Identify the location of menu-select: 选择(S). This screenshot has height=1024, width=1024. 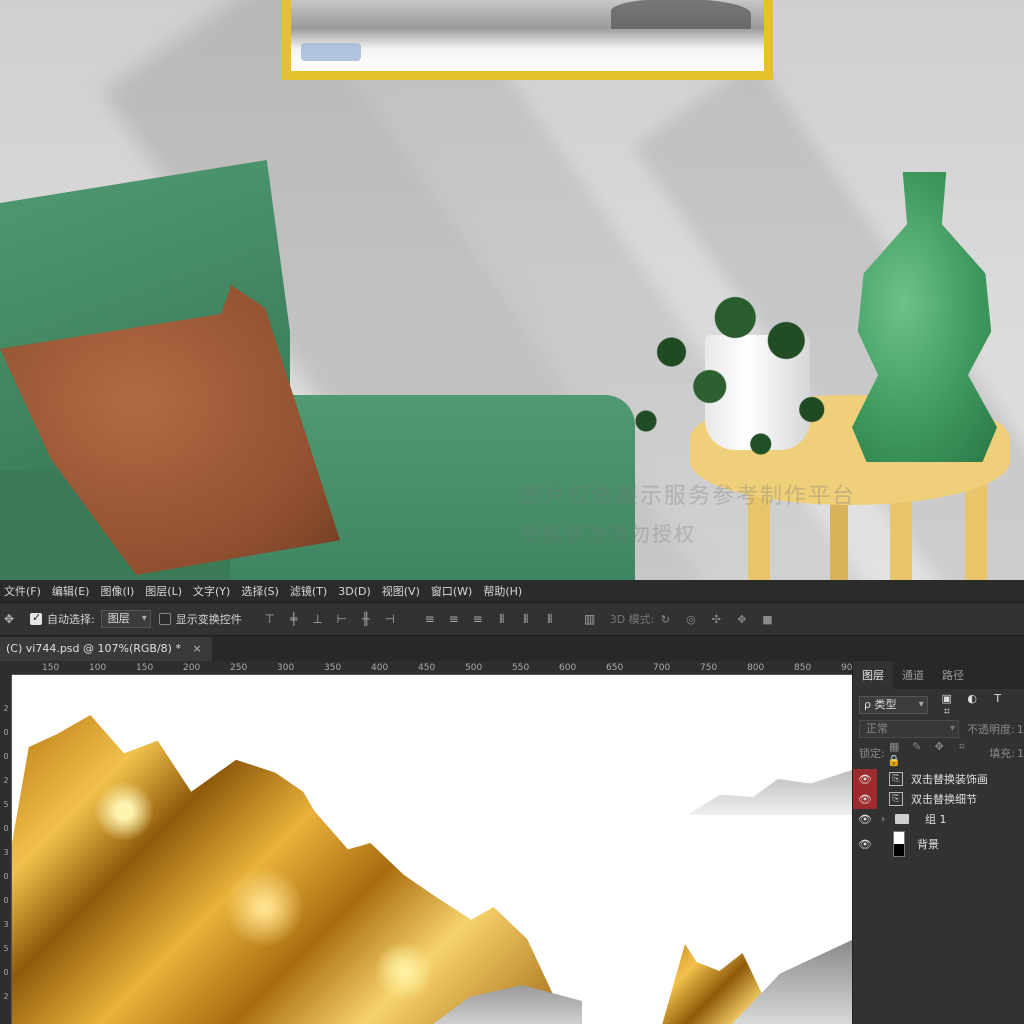
(261, 591).